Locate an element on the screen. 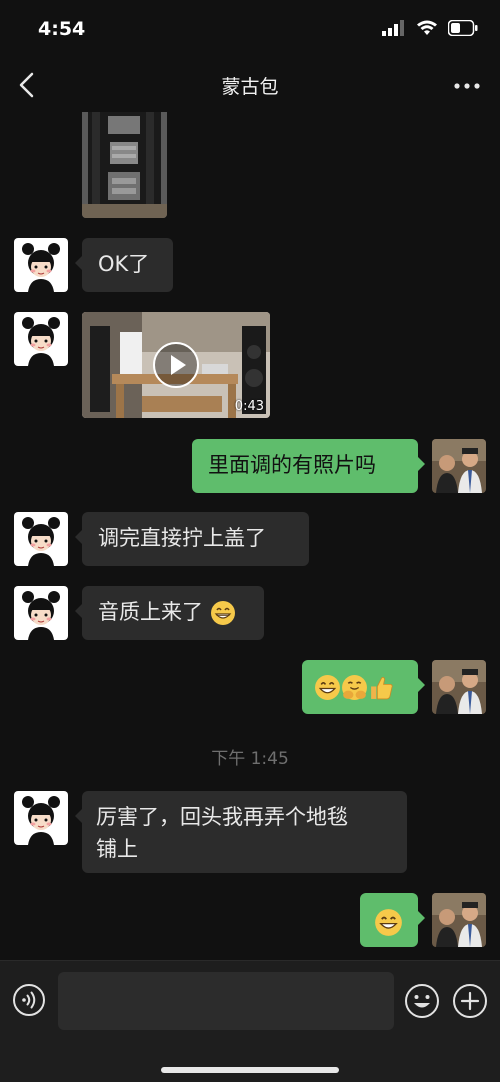 The image size is (500, 1082). plus-button is located at coordinates (470, 1001).